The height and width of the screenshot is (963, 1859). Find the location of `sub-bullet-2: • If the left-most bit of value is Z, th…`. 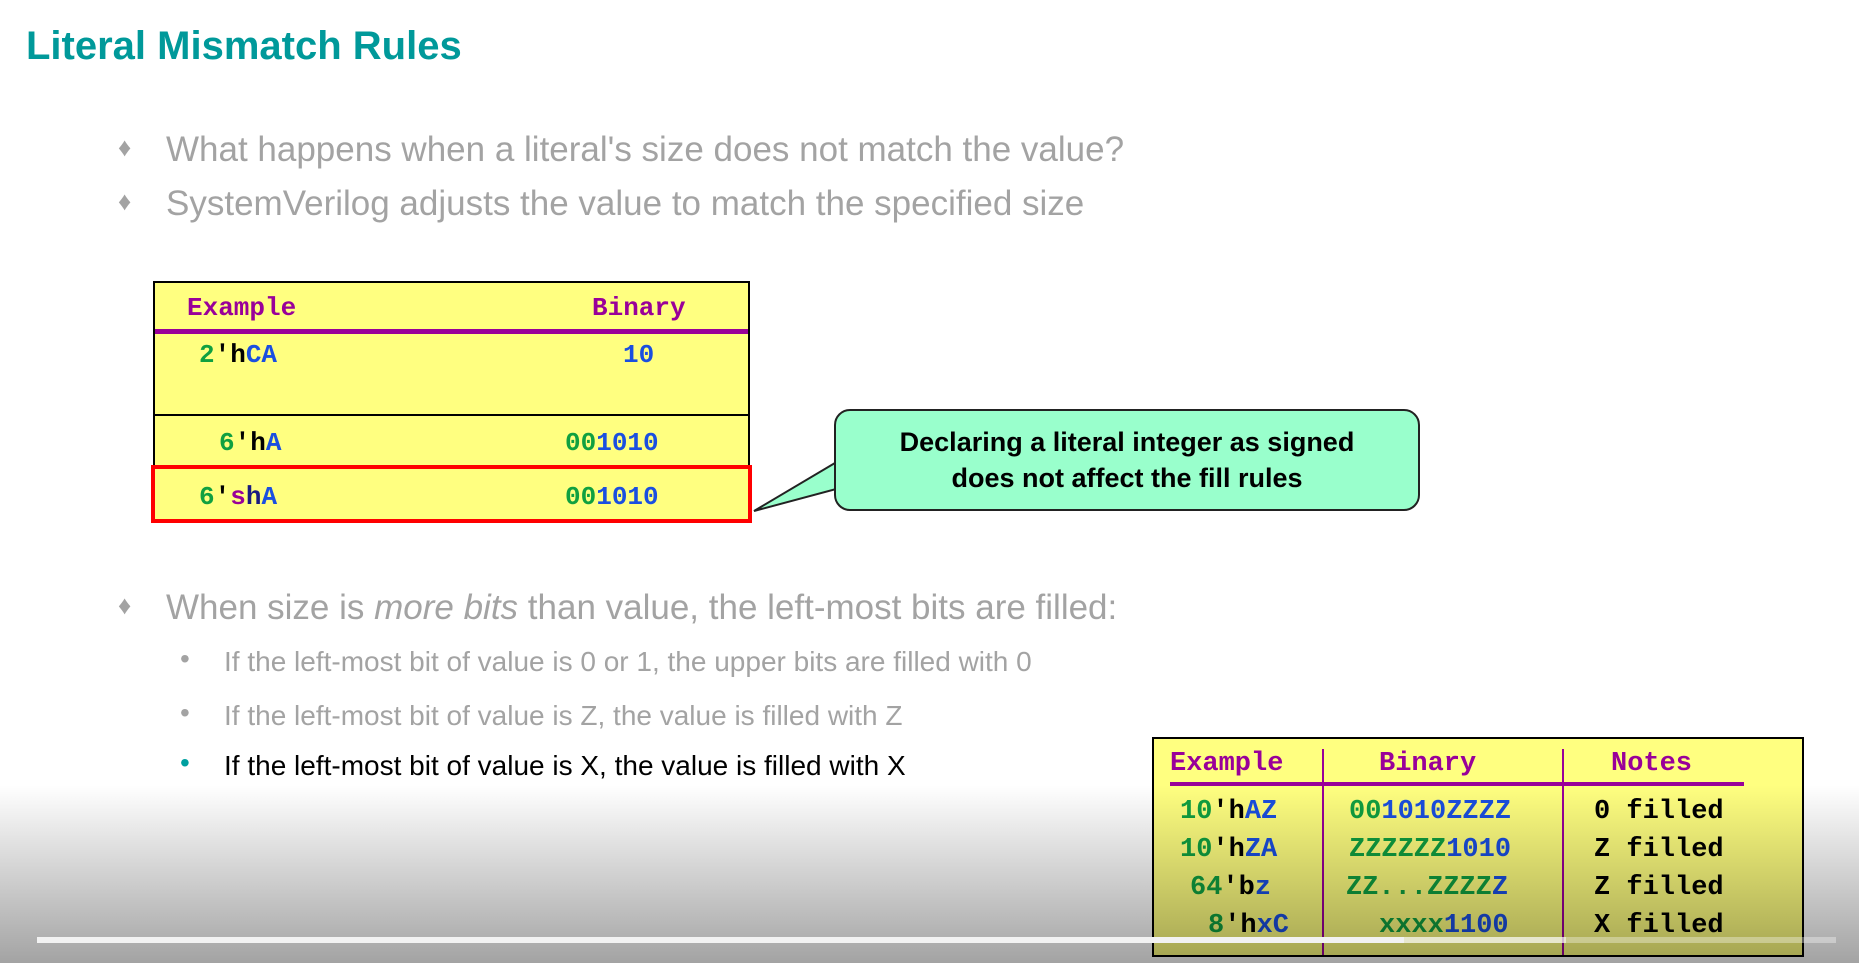

sub-bullet-2: • If the left-most bit of value is Z, th… is located at coordinates (541, 714).